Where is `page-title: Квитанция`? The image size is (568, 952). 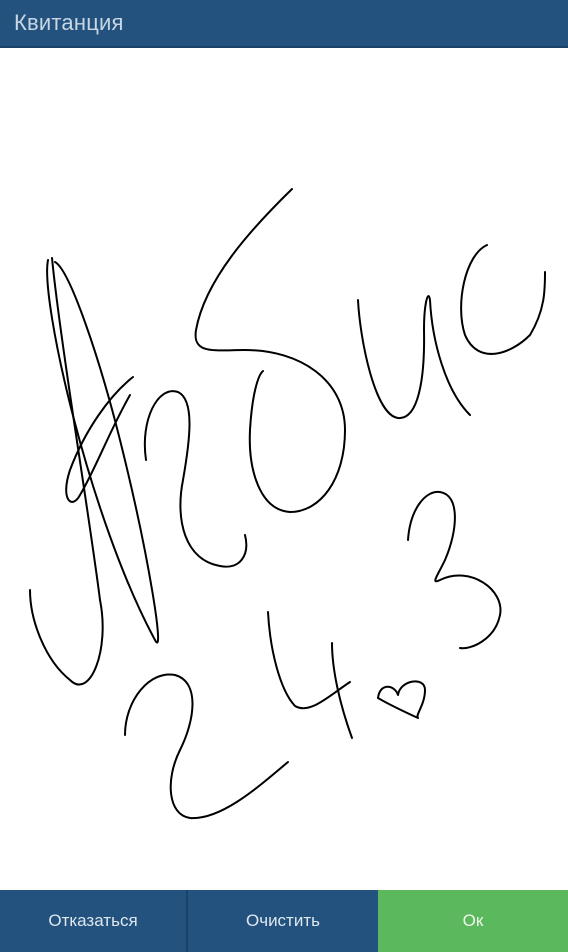 page-title: Квитанция is located at coordinates (69, 22).